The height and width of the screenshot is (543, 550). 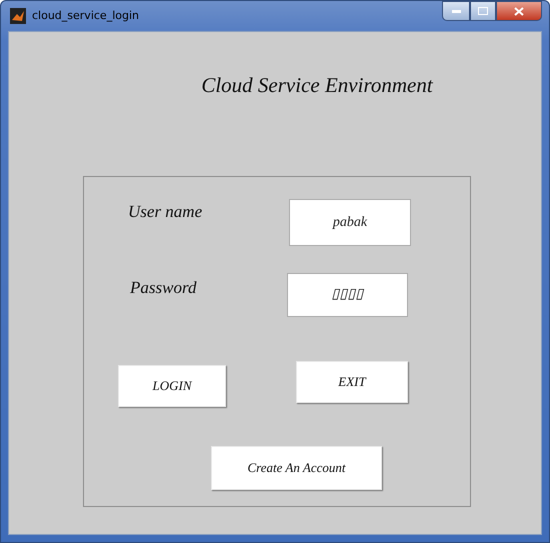 What do you see at coordinates (347, 294) in the screenshot?
I see `password-field: ▯▯▯▯` at bounding box center [347, 294].